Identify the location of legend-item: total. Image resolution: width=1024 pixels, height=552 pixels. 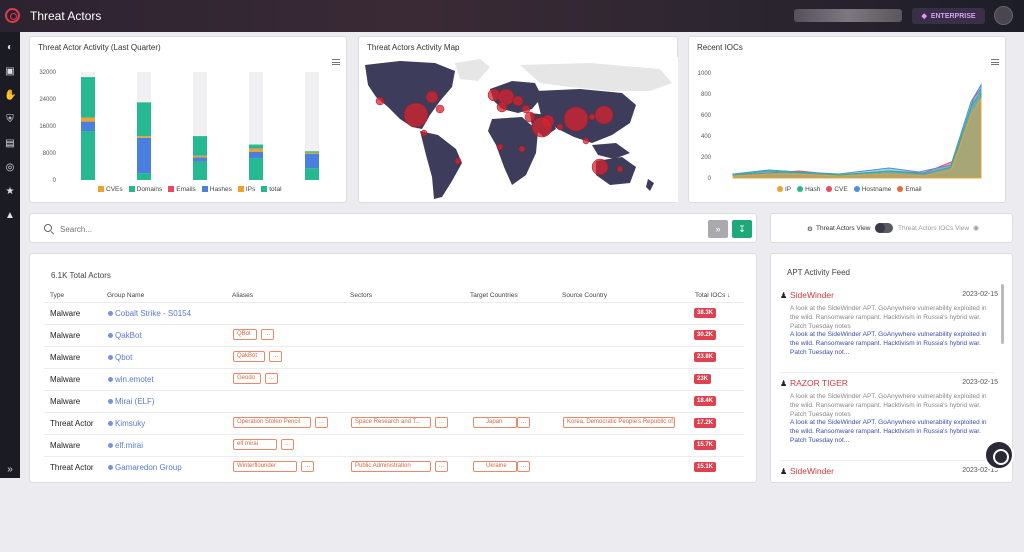
(271, 189).